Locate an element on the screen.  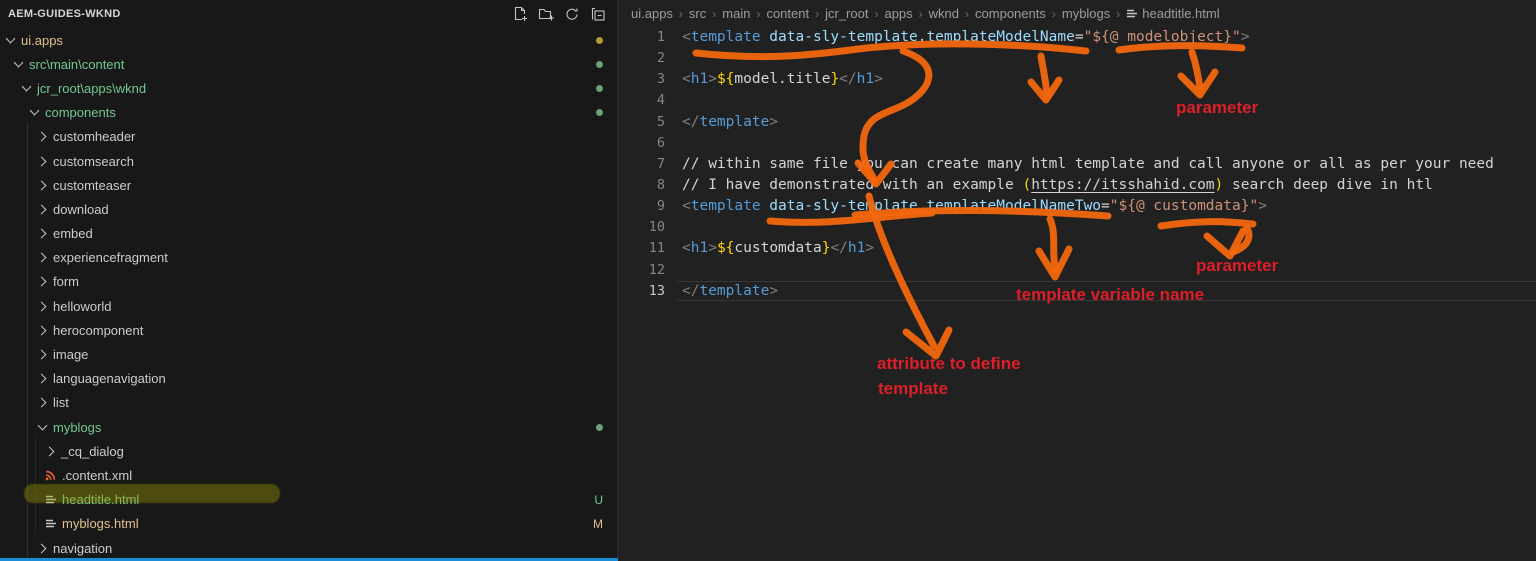
project-title: AEM-GUIDES-WKND is located at coordinates (64, 14).